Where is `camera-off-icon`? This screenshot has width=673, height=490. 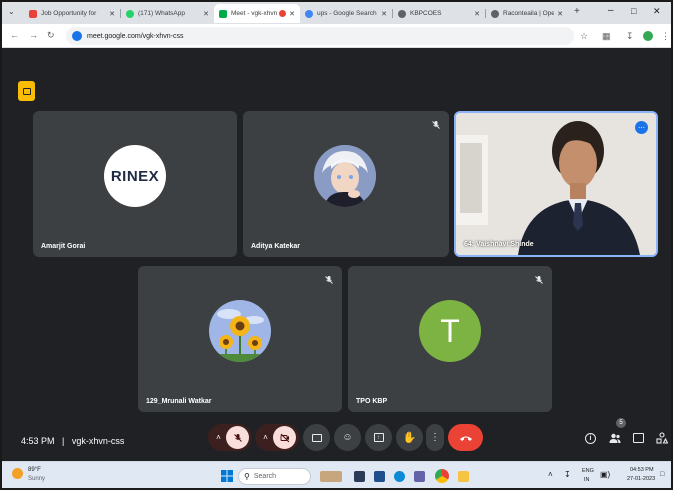 camera-off-icon is located at coordinates (284, 437).